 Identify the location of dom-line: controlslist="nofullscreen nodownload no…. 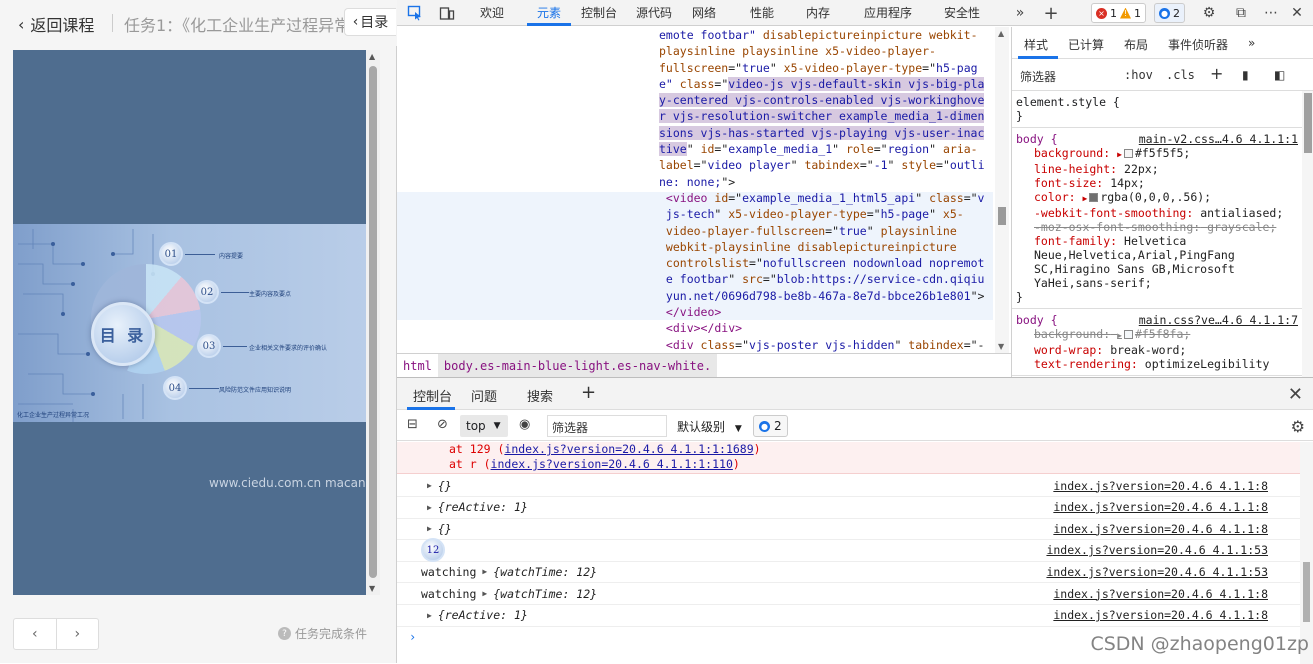
(824, 263).